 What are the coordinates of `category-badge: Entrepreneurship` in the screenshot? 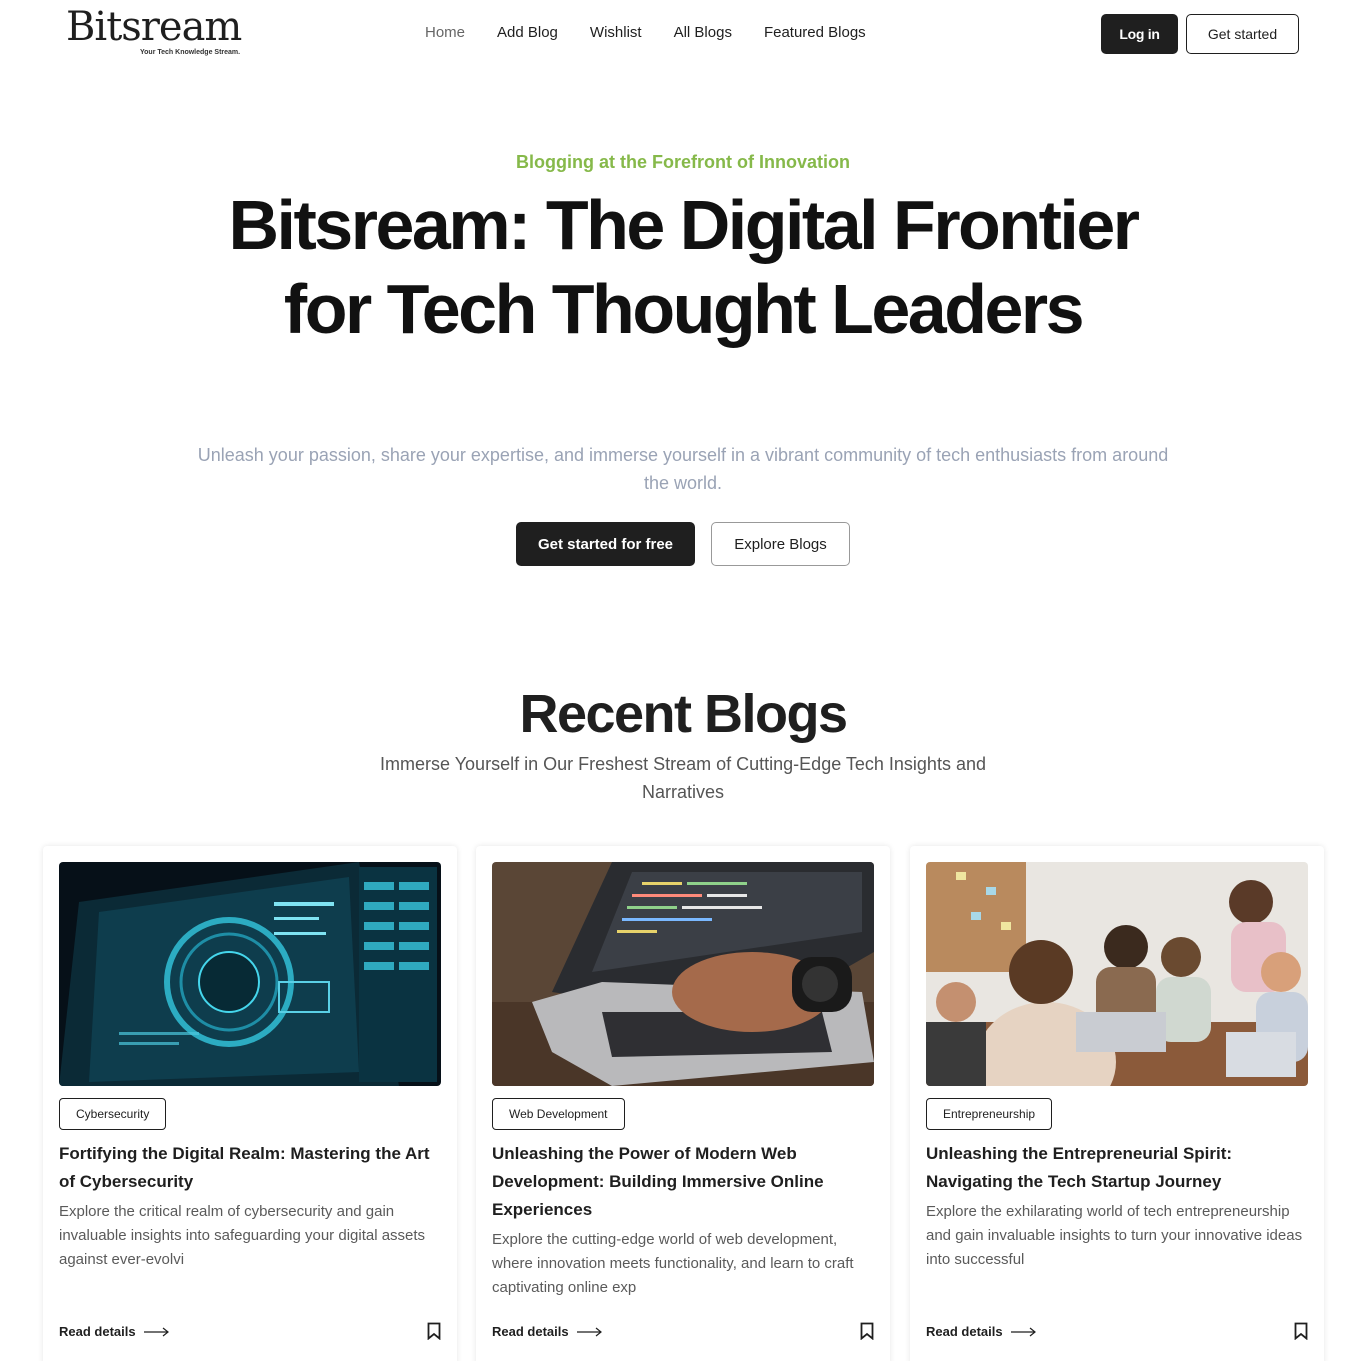 It's located at (989, 1114).